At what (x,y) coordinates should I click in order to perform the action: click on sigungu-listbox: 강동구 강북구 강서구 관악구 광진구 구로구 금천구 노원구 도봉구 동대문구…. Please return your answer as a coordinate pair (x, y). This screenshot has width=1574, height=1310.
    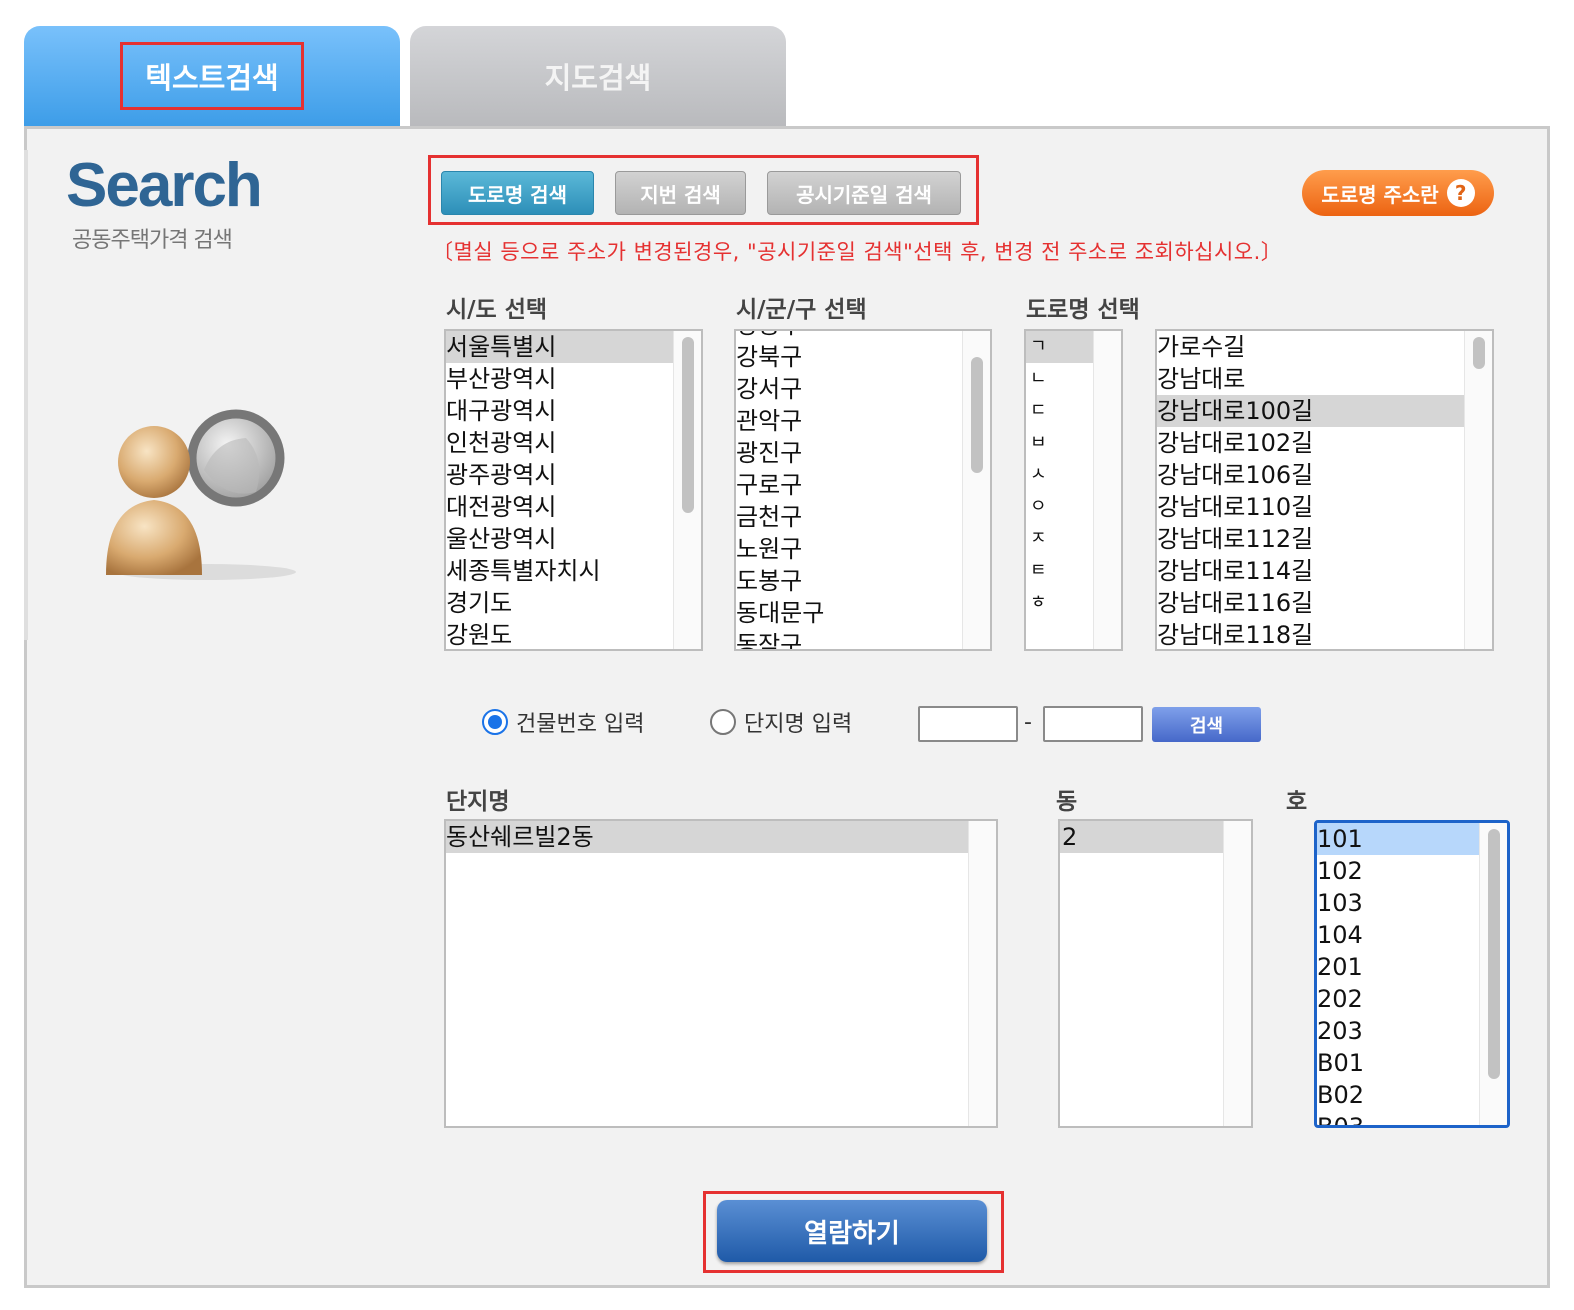
    Looking at the image, I should click on (863, 490).